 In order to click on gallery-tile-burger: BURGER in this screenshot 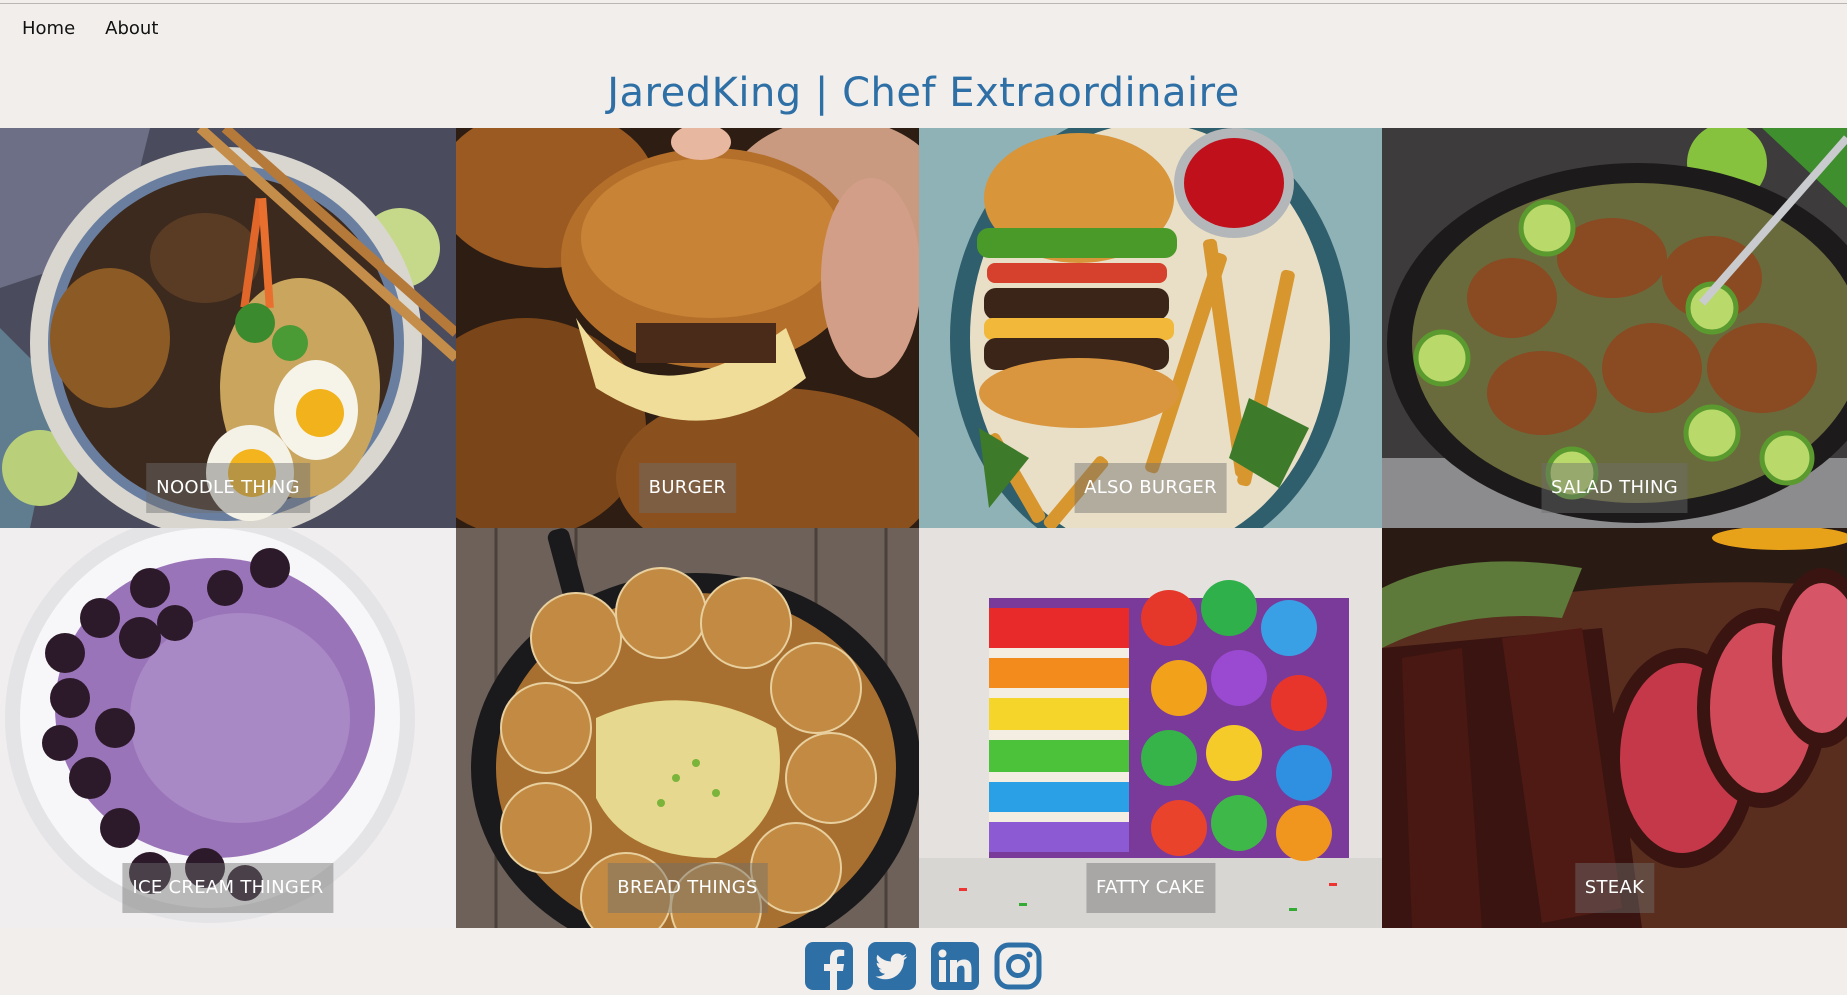, I will do `click(687, 328)`.